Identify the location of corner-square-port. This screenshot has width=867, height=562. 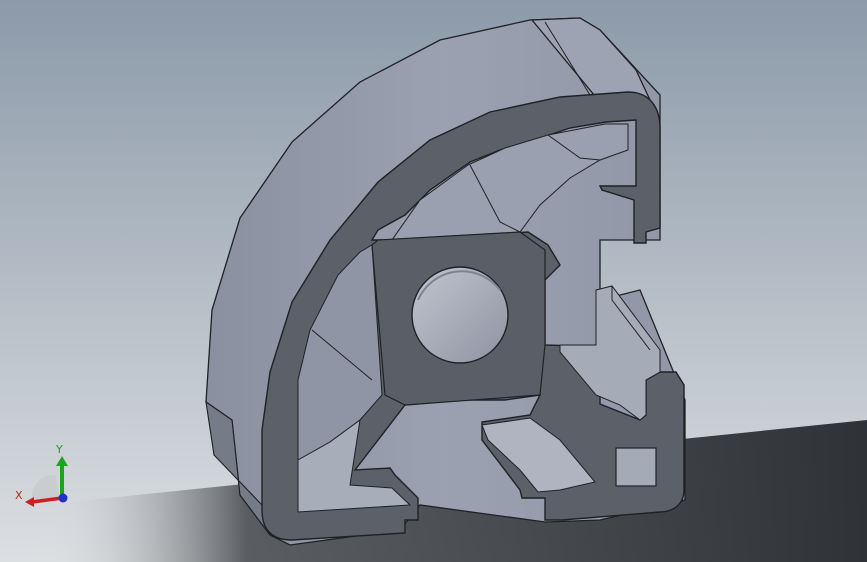
(636, 467).